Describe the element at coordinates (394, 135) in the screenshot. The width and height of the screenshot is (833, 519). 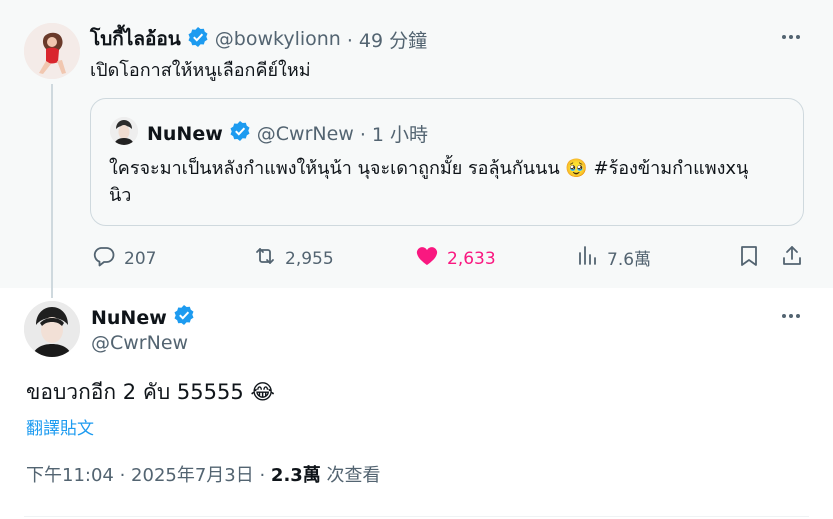
I see `quoted-time: · 1 小時` at that location.